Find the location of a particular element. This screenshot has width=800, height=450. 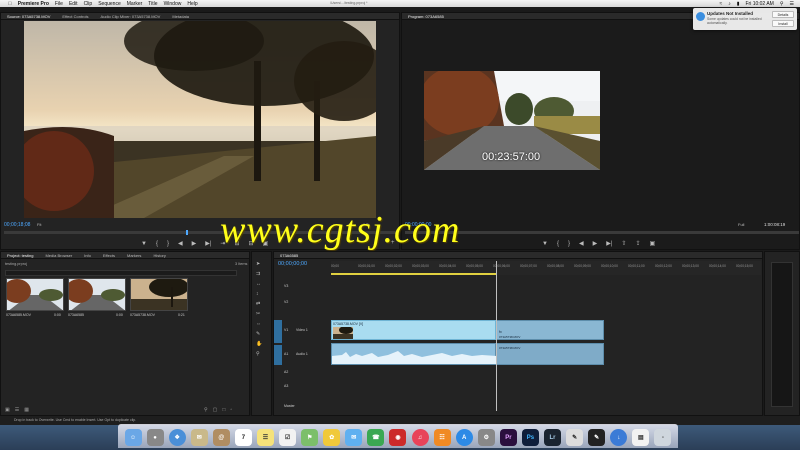

facetime-icon: ☎ is located at coordinates (376, 437).